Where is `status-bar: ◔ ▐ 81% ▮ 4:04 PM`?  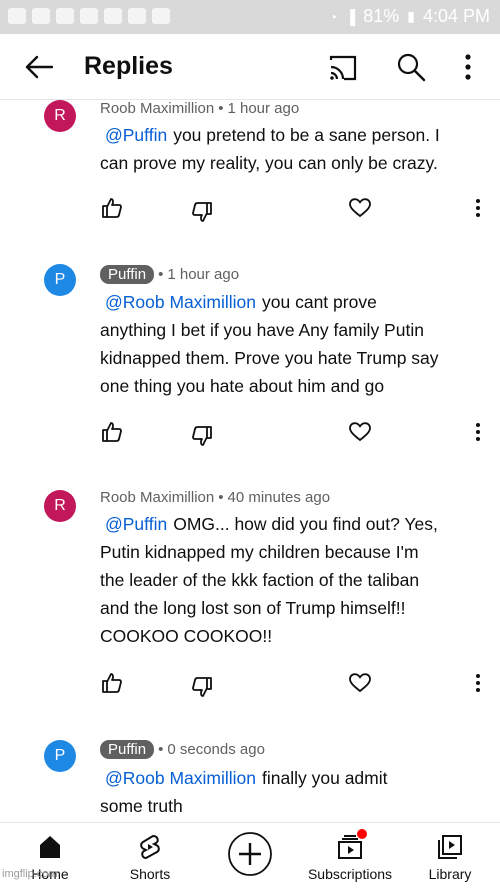 status-bar: ◔ ▐ 81% ▮ 4:04 PM is located at coordinates (250, 17).